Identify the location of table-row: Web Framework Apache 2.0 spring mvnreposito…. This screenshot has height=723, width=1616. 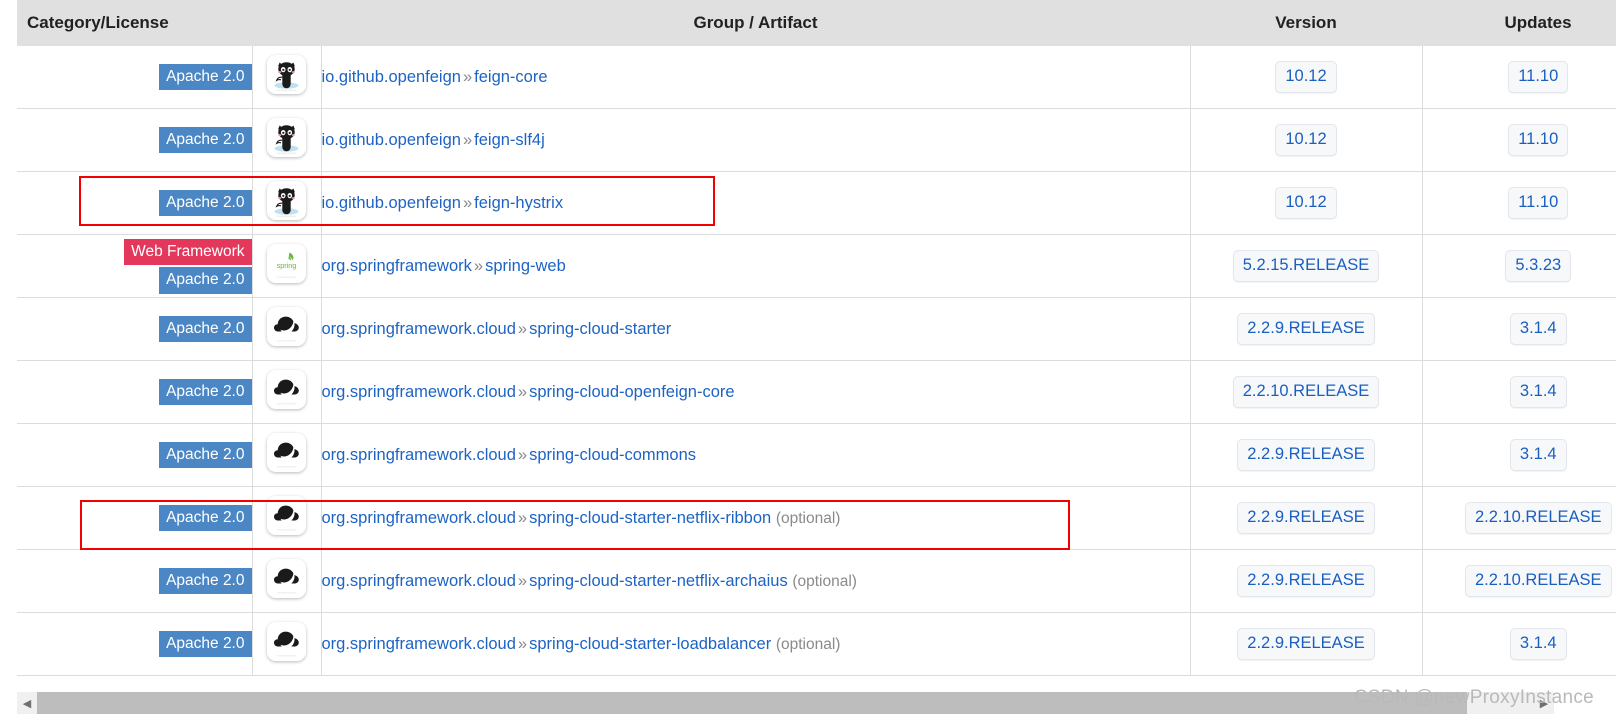
(816, 266).